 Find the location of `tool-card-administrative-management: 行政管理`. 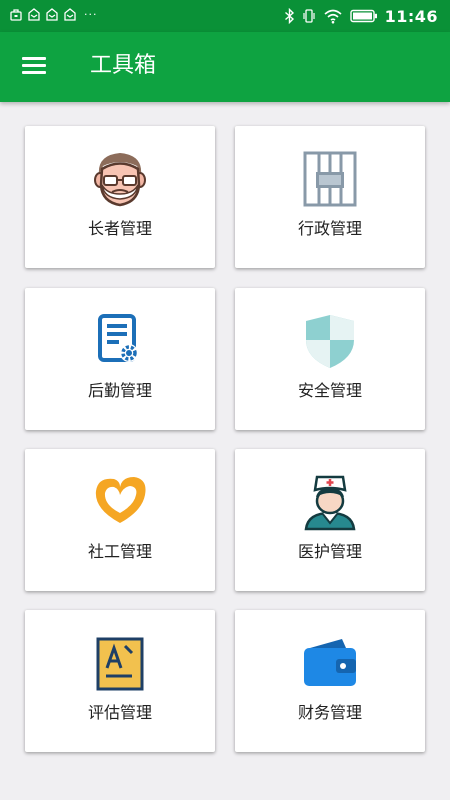

tool-card-administrative-management: 行政管理 is located at coordinates (330, 197).